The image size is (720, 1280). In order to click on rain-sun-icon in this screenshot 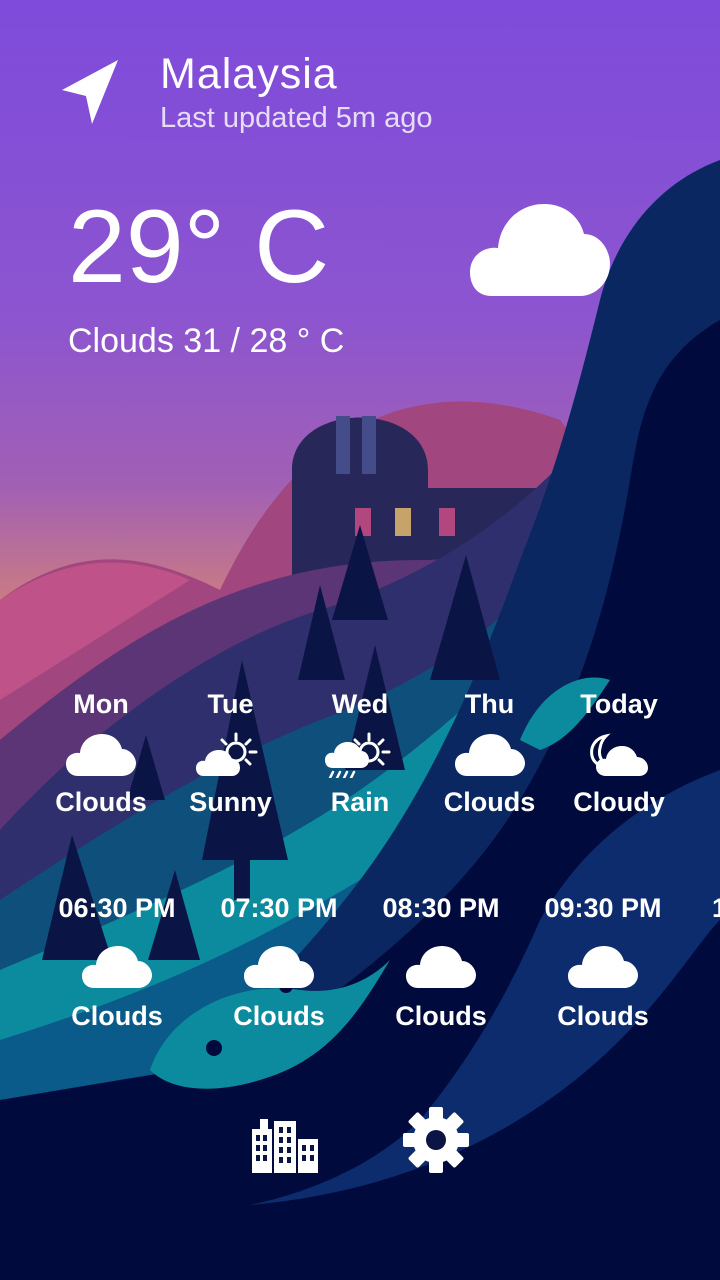, I will do `click(358, 755)`.